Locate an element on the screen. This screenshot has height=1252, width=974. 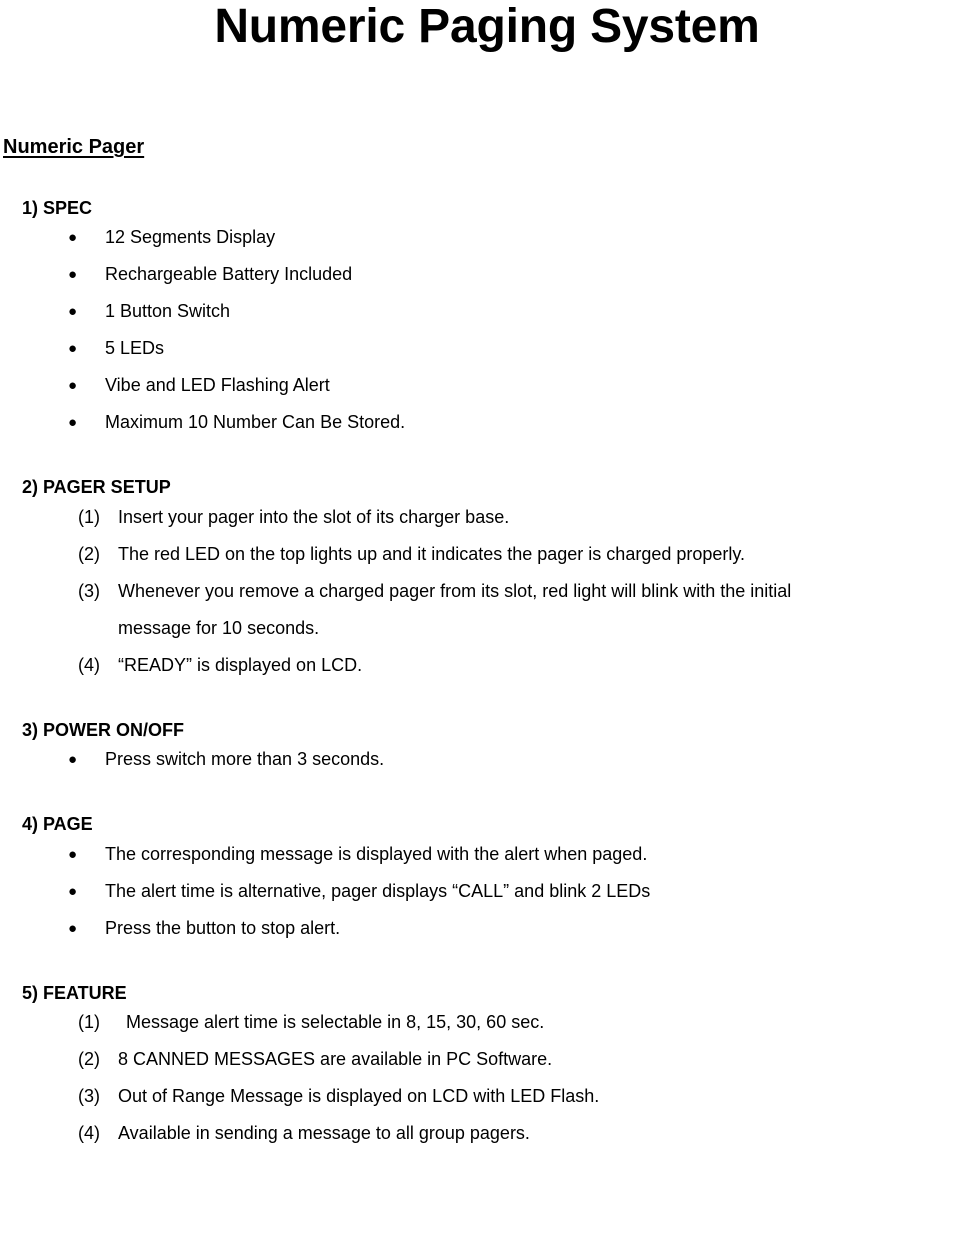
list-item-label: Press the button to stop alert. is located at coordinates (223, 927).